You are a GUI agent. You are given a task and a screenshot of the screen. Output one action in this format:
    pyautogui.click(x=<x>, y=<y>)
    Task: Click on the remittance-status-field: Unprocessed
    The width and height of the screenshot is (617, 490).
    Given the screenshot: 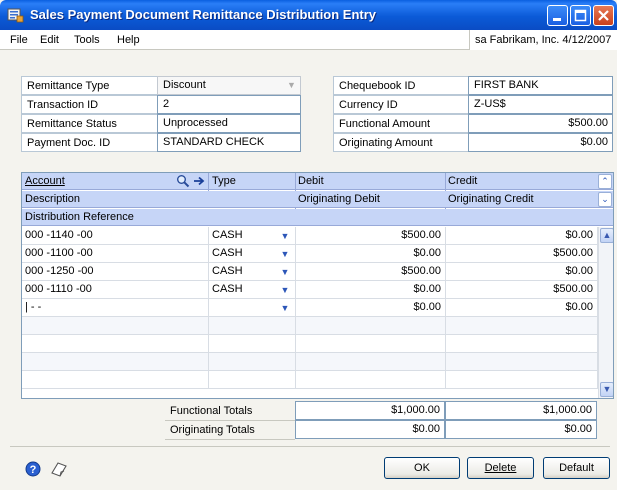 What is the action you would take?
    pyautogui.click(x=229, y=123)
    